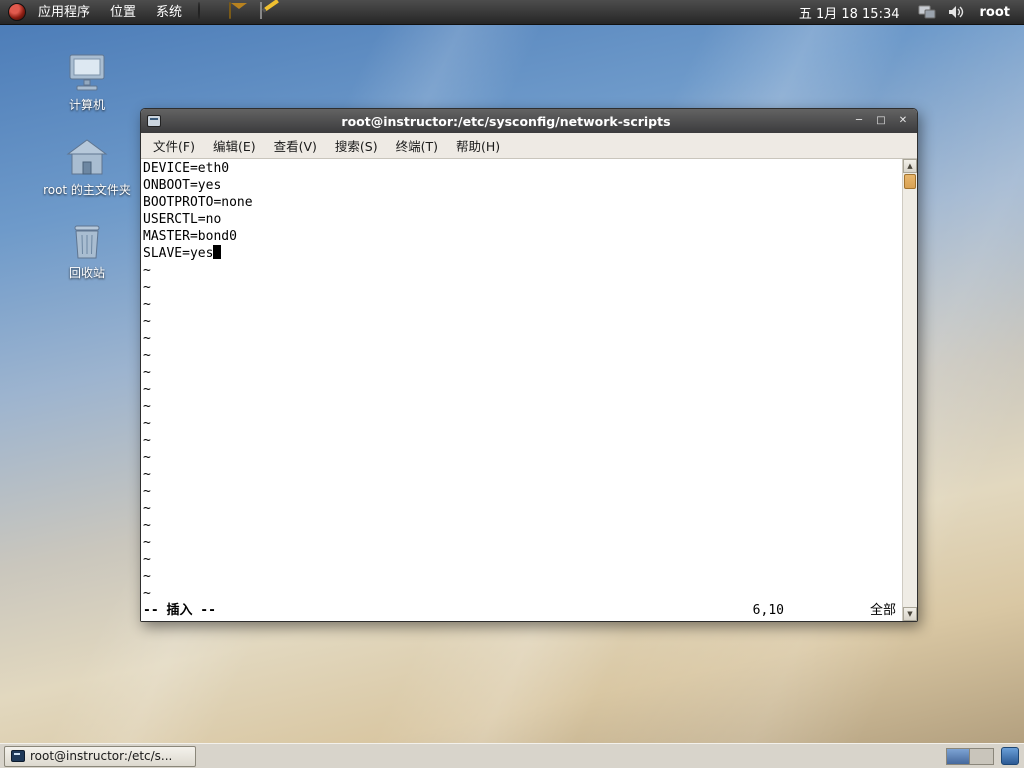 This screenshot has width=1024, height=768. Describe the element at coordinates (87, 190) in the screenshot. I see `desktop-icon-label: root 的主文件夹` at that location.